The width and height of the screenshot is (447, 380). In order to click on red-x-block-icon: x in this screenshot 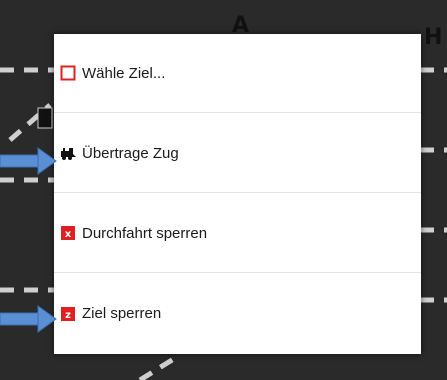, I will do `click(68, 233)`.